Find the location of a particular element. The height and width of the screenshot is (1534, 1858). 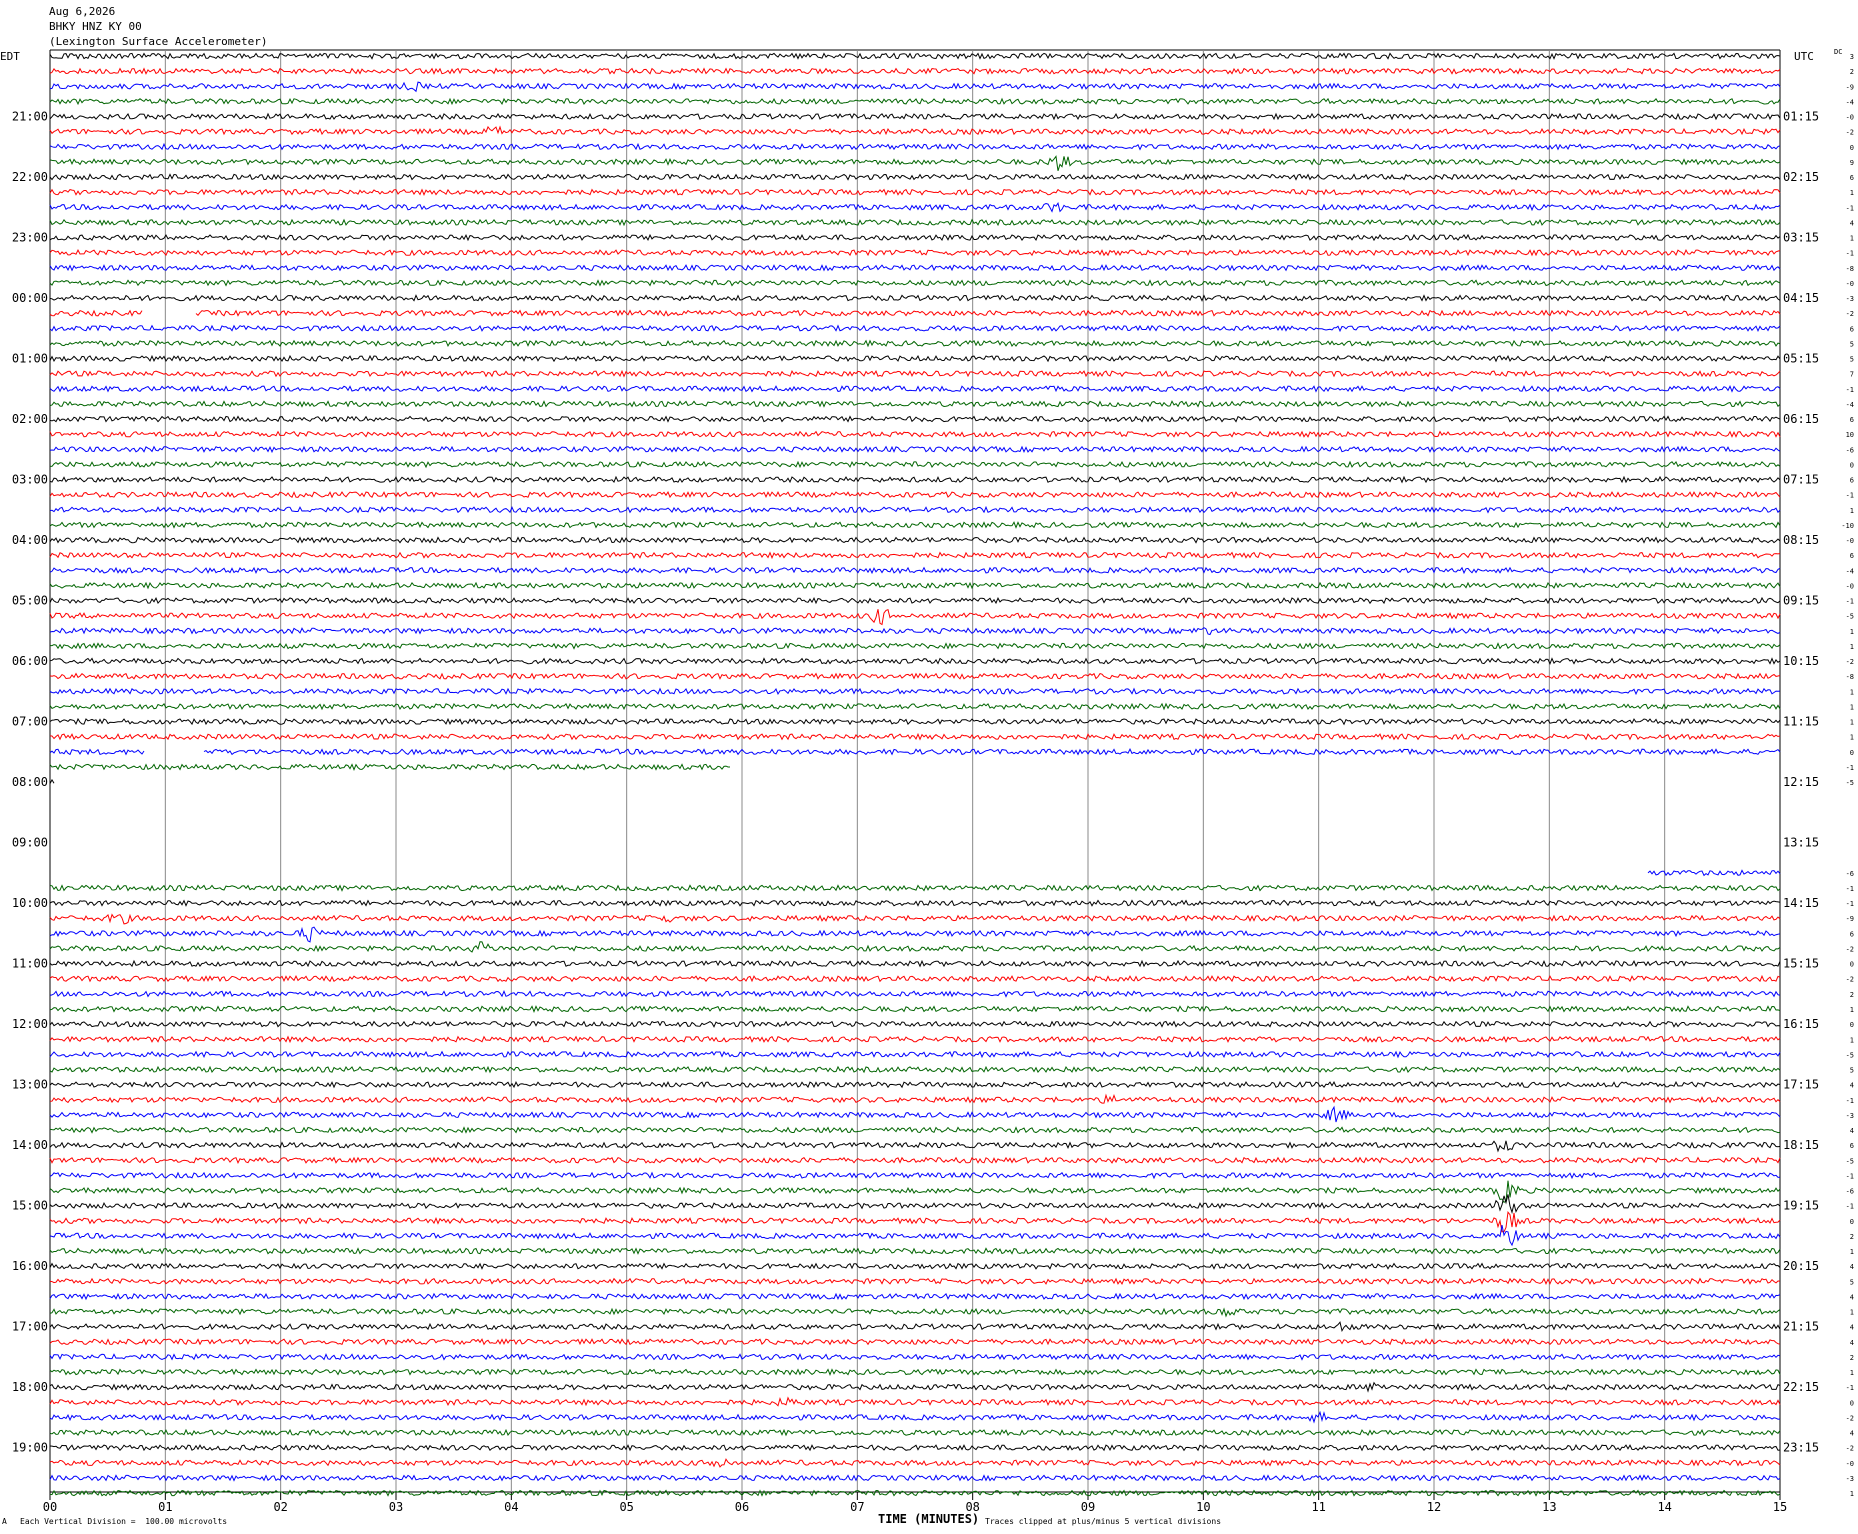

left-hour-label: 06:00 is located at coordinates (30, 661).